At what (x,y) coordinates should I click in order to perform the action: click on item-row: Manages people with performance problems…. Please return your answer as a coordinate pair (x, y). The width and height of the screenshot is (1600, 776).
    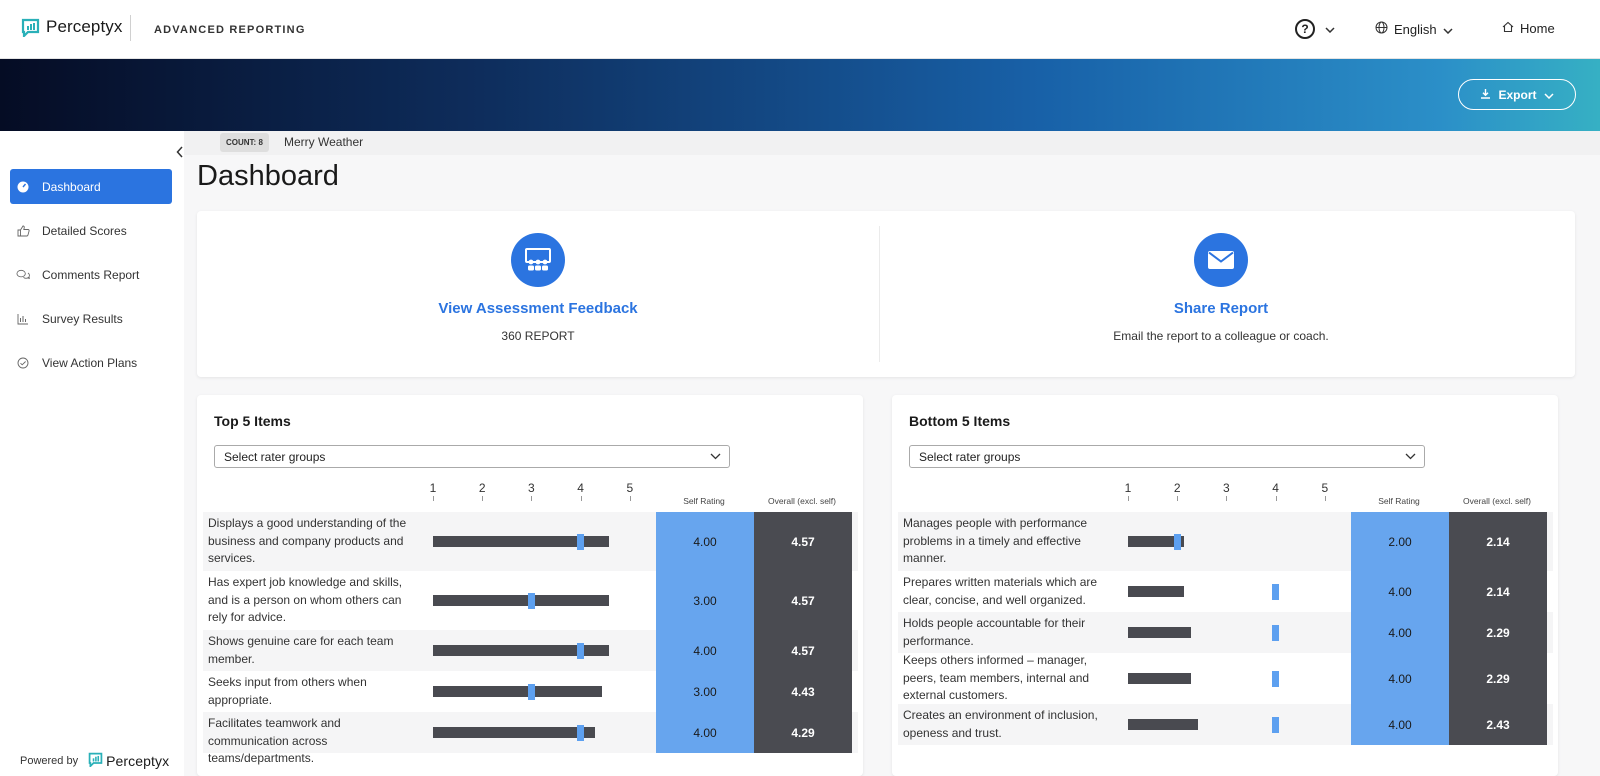
    Looking at the image, I should click on (1225, 541).